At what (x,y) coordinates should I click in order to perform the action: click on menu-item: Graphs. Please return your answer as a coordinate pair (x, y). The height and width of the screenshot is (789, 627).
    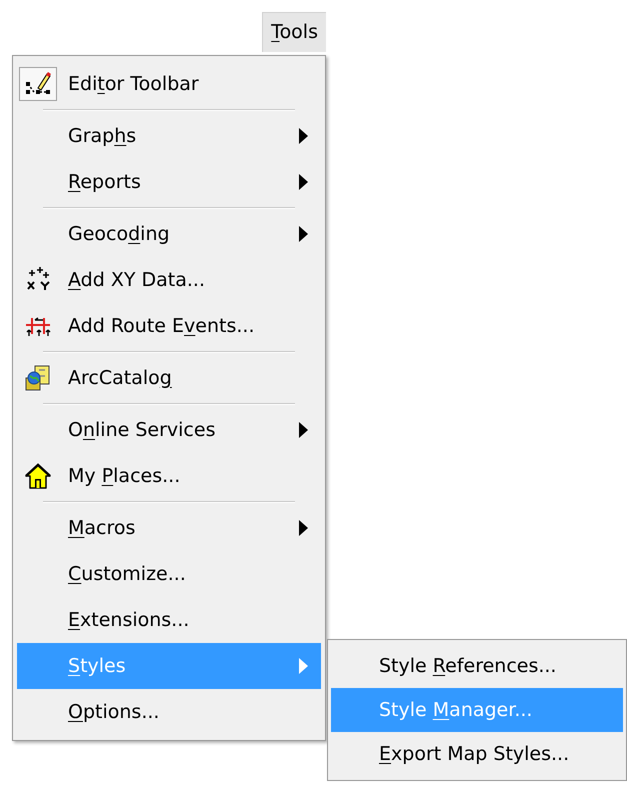
    Looking at the image, I should click on (169, 136).